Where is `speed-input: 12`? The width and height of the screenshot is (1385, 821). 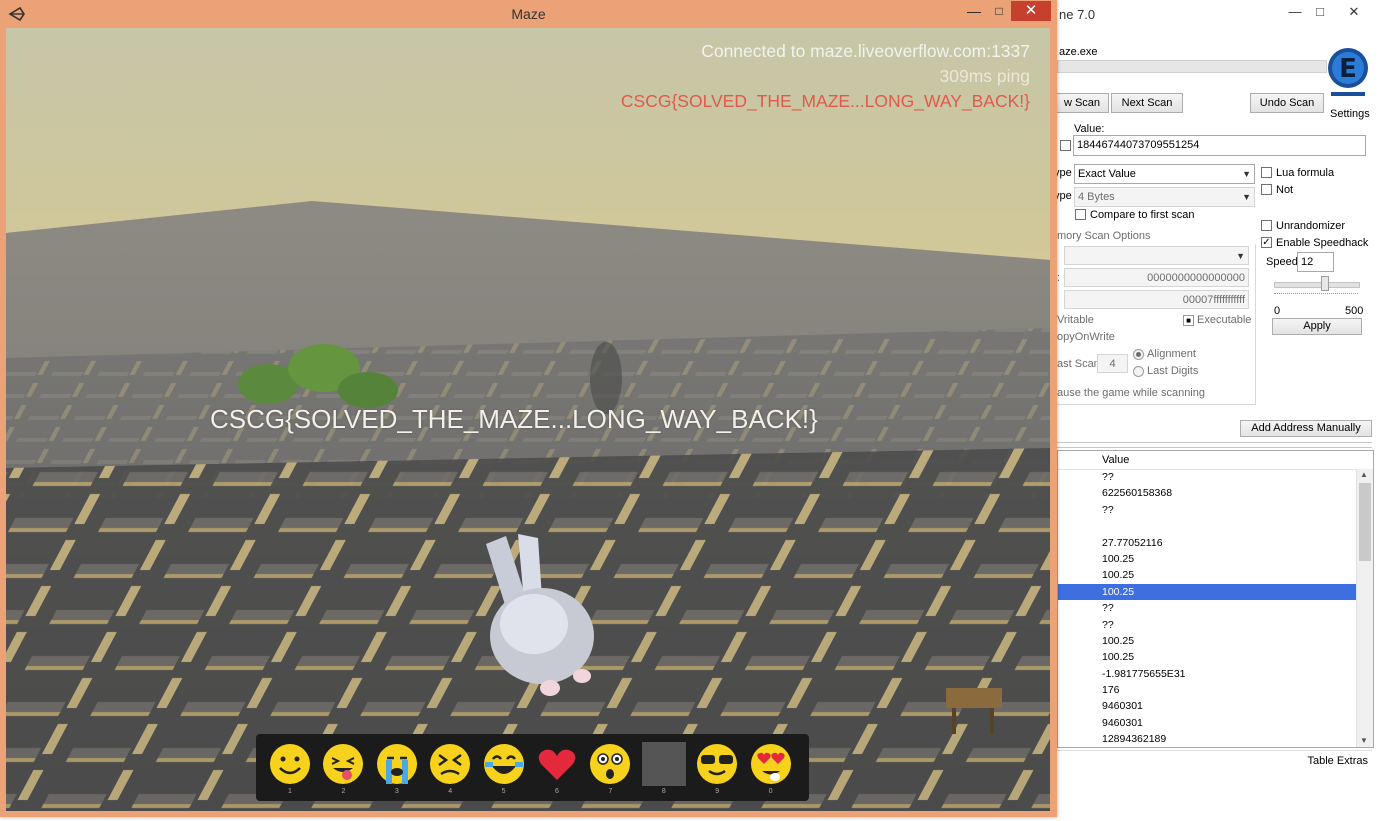 speed-input: 12 is located at coordinates (1315, 262).